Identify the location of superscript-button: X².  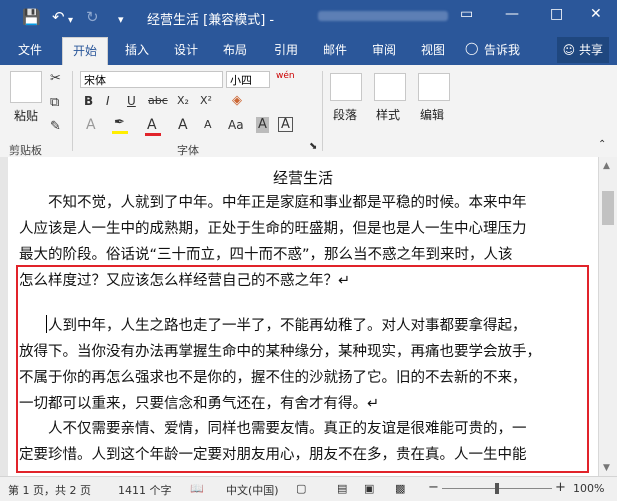
(206, 101).